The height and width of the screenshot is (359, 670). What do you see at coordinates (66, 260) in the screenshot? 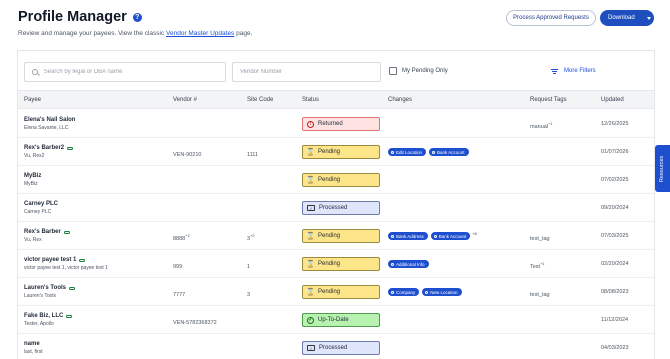
I see `payee-name: victor payee test 1` at bounding box center [66, 260].